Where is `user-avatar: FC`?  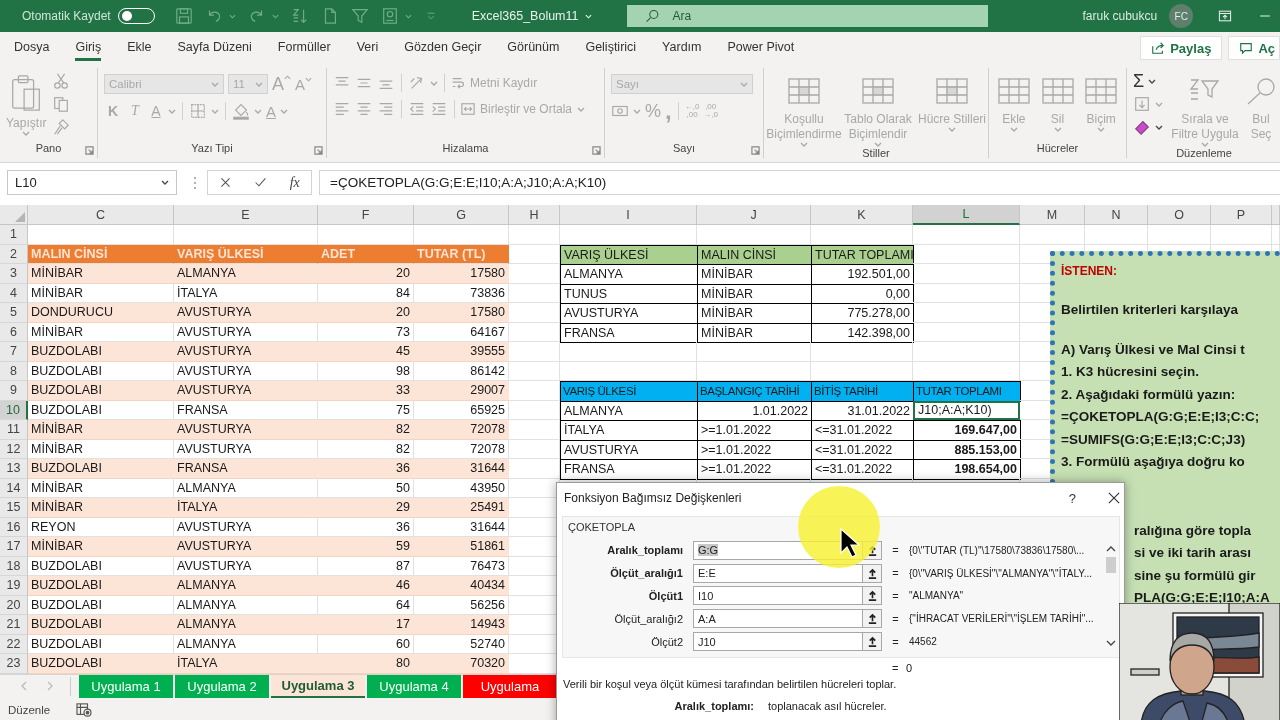 user-avatar: FC is located at coordinates (1181, 16).